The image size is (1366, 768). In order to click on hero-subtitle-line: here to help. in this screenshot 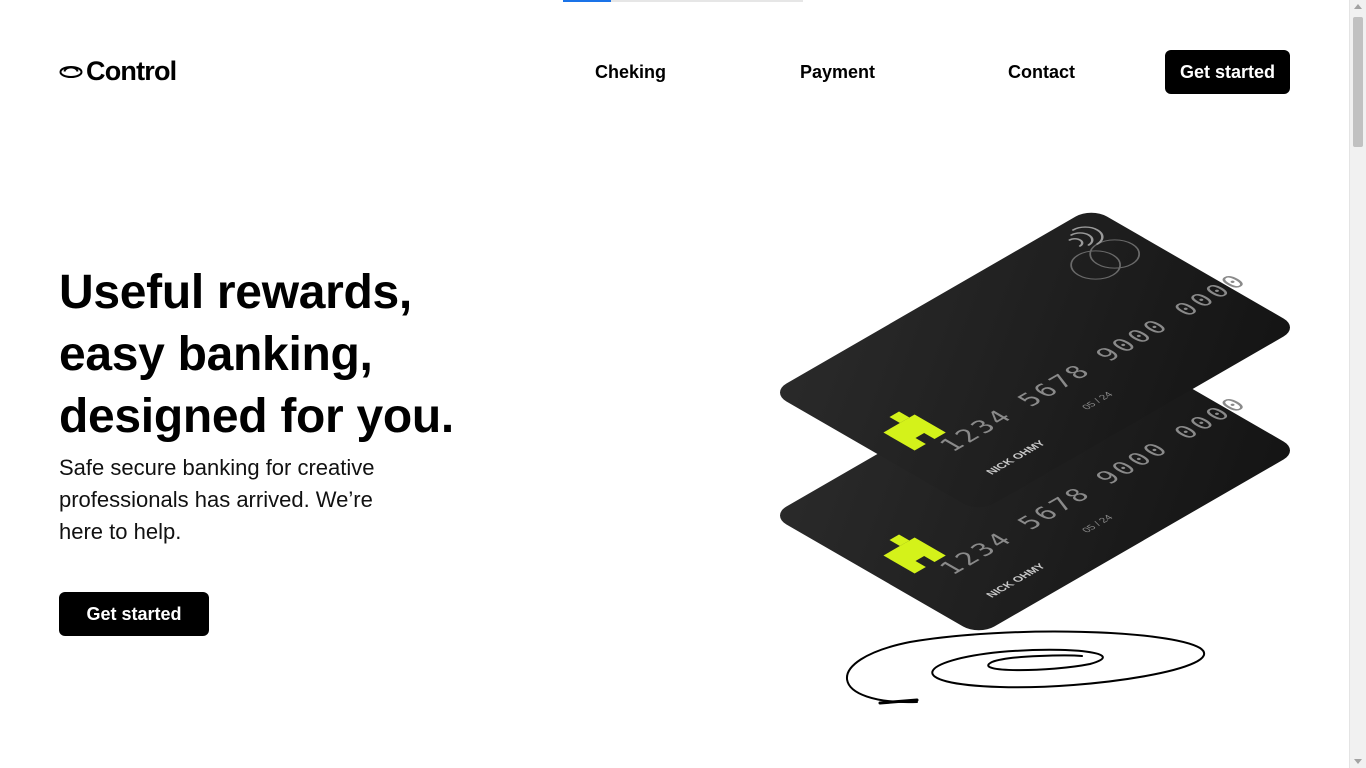, I will do `click(120, 531)`.